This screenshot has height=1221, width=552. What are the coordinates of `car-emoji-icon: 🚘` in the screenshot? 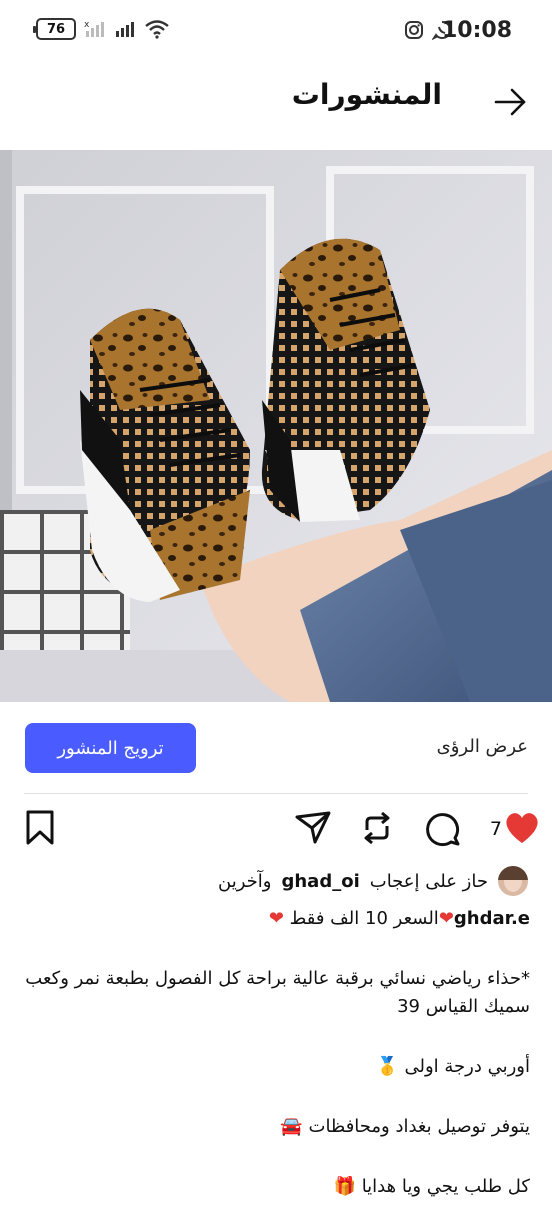 It's located at (291, 1126).